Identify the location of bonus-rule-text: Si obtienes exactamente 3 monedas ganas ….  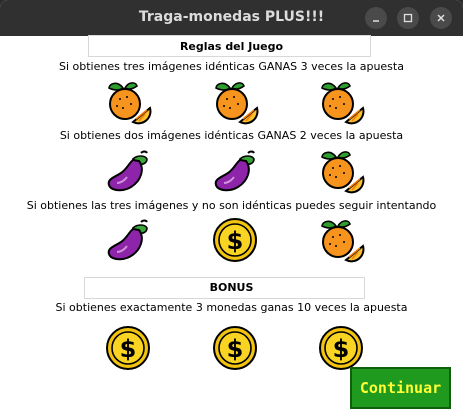
(231, 307).